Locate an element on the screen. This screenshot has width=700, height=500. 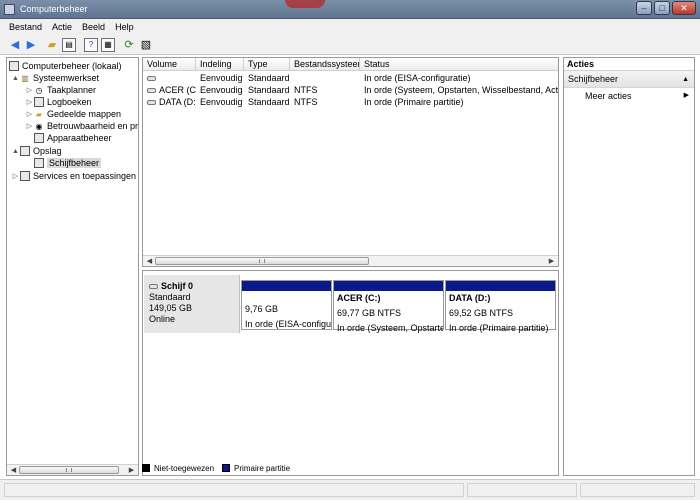
back-icon: ◀ is located at coordinates (15, 45).